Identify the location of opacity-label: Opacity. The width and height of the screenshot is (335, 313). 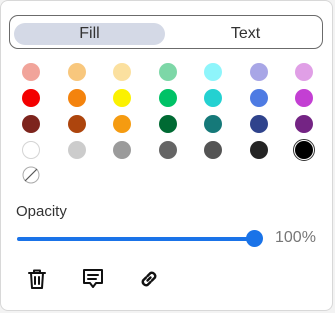
(41, 211).